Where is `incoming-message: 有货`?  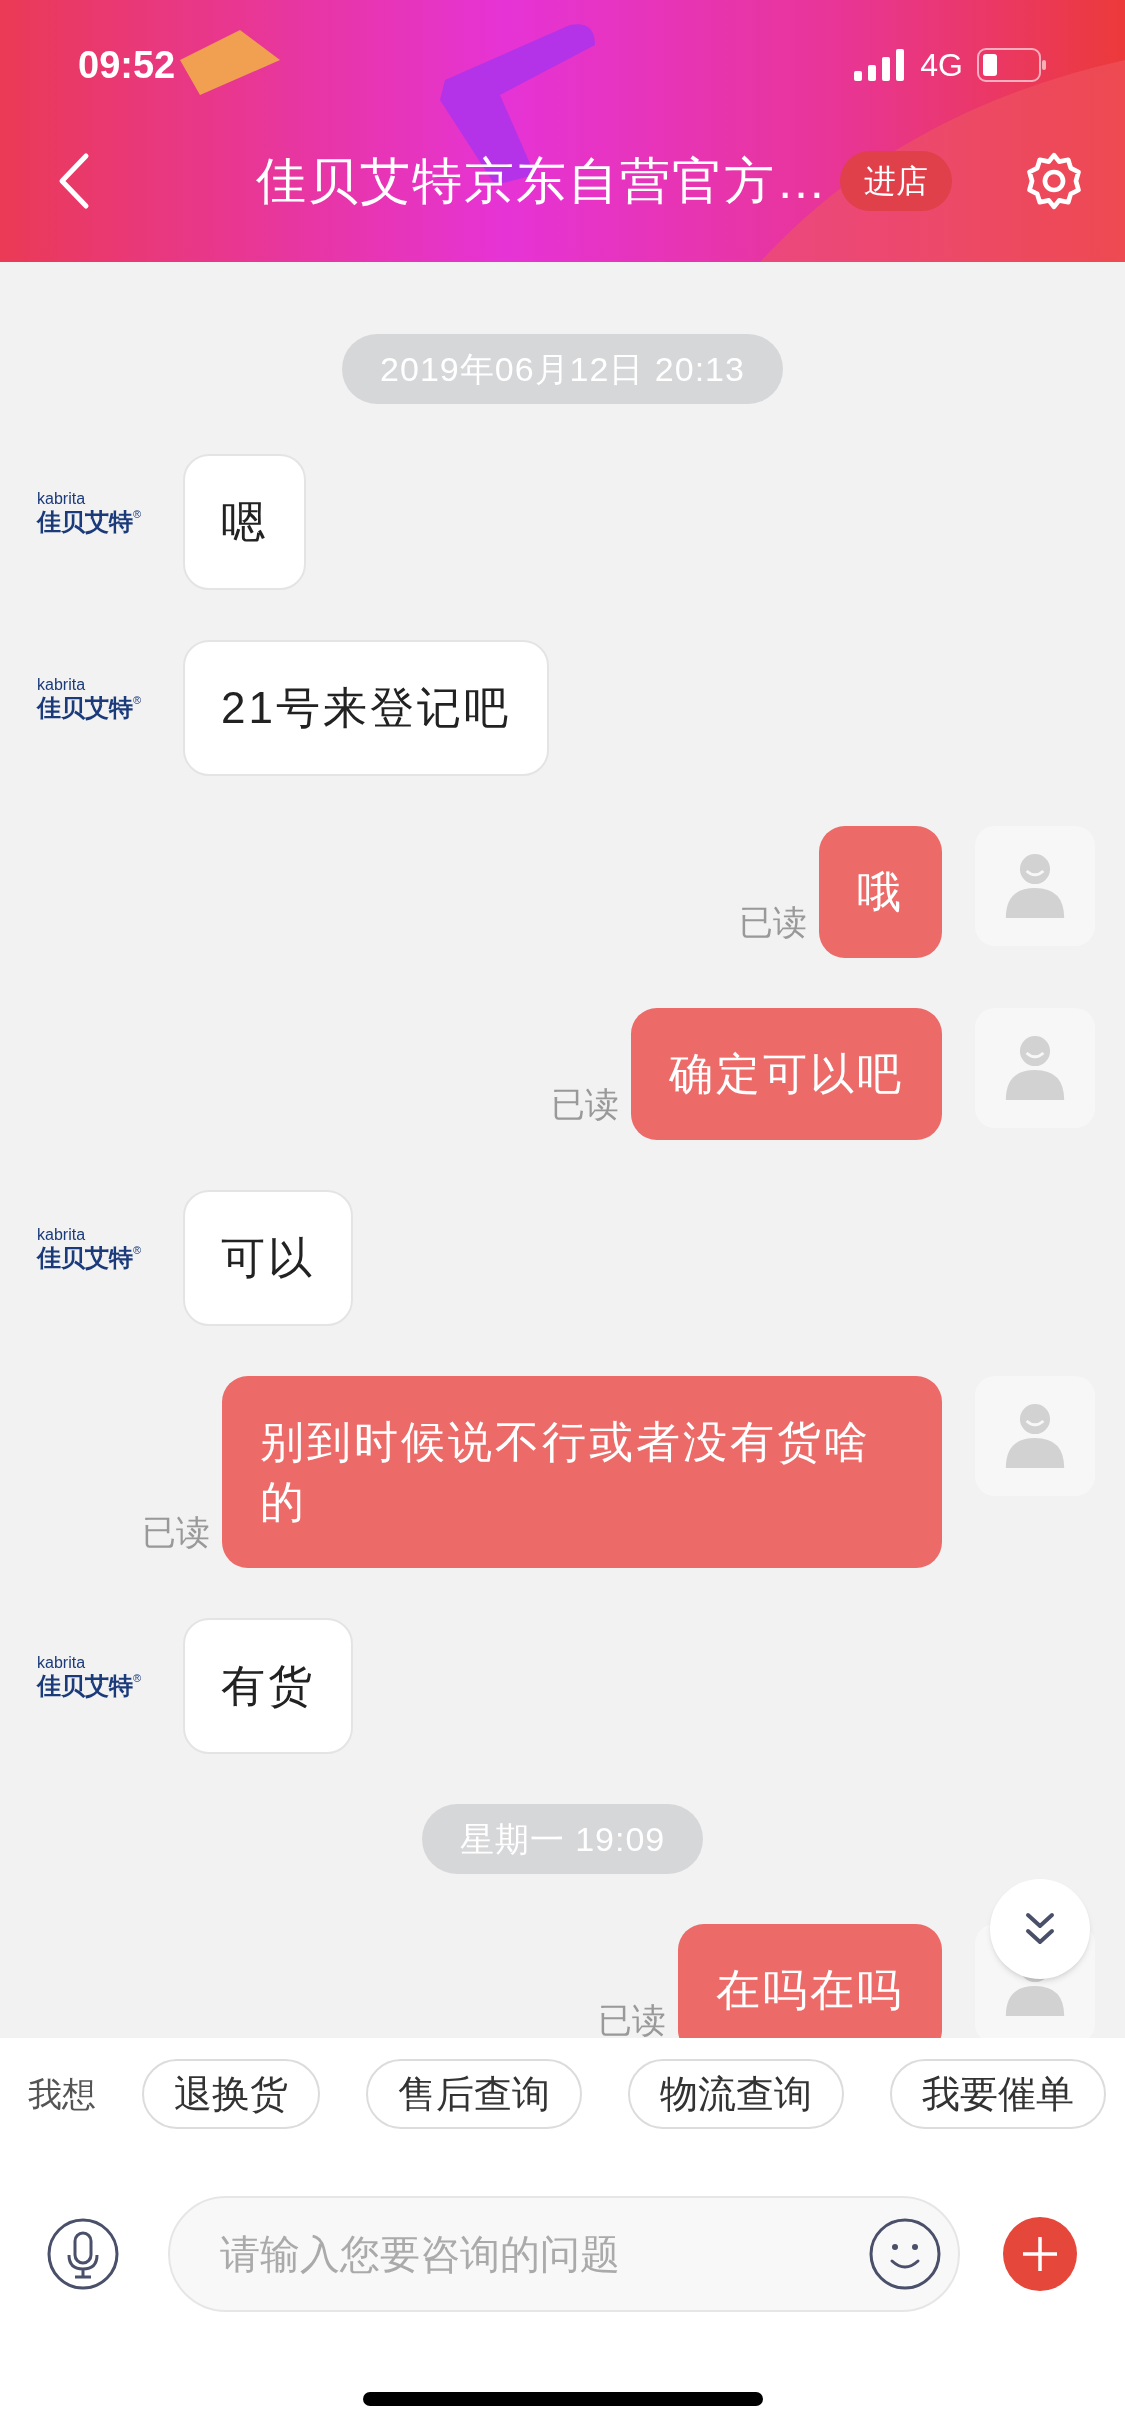 incoming-message: 有货 is located at coordinates (268, 1686).